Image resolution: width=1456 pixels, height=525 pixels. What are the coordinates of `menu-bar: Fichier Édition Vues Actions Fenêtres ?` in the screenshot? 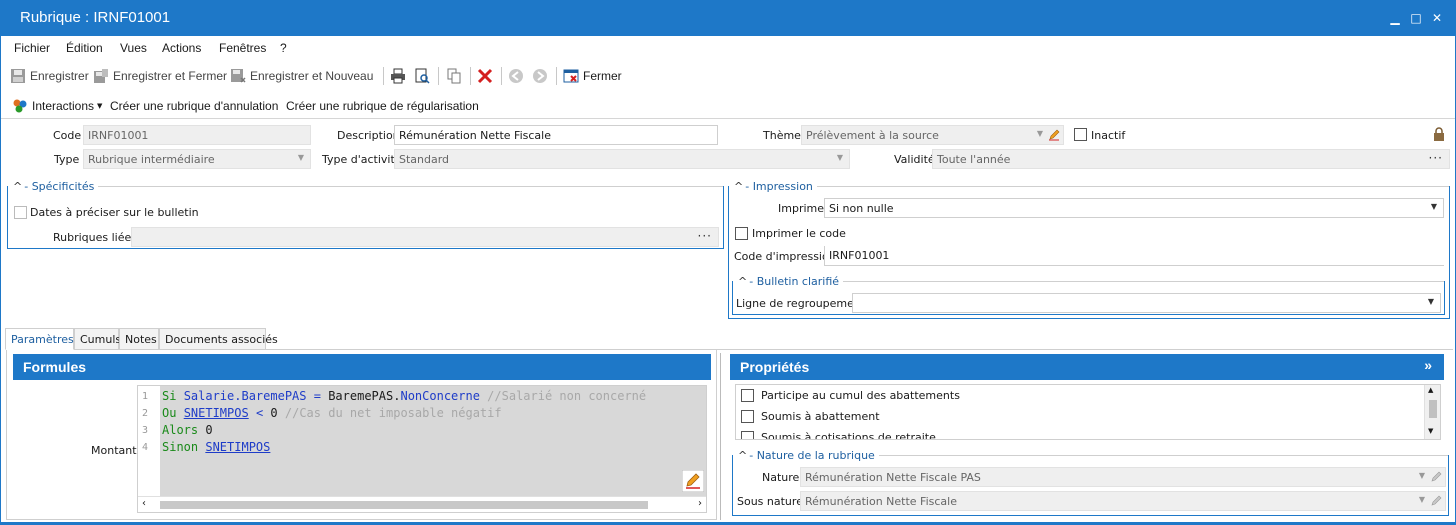 It's located at (728, 48).